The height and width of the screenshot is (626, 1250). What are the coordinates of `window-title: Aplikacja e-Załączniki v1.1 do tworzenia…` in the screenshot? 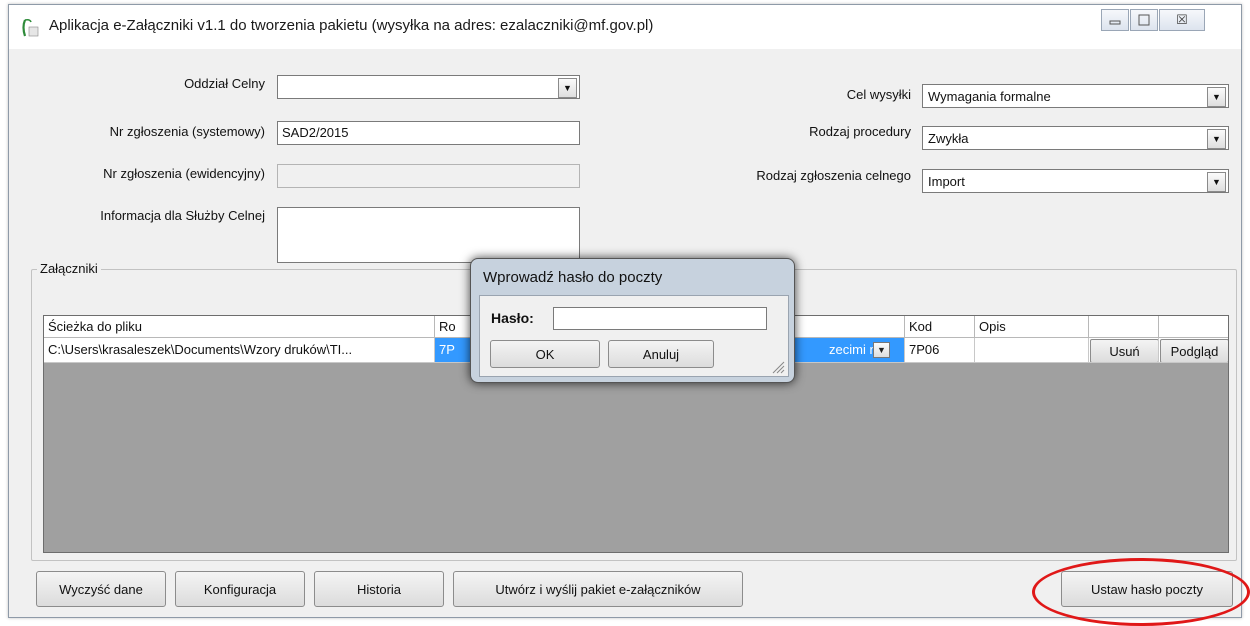 It's located at (351, 25).